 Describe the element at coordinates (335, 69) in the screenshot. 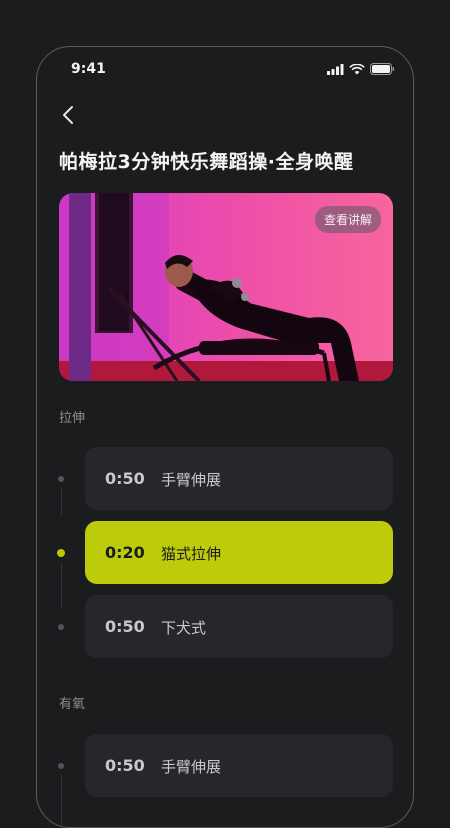

I see `signal-icon` at that location.